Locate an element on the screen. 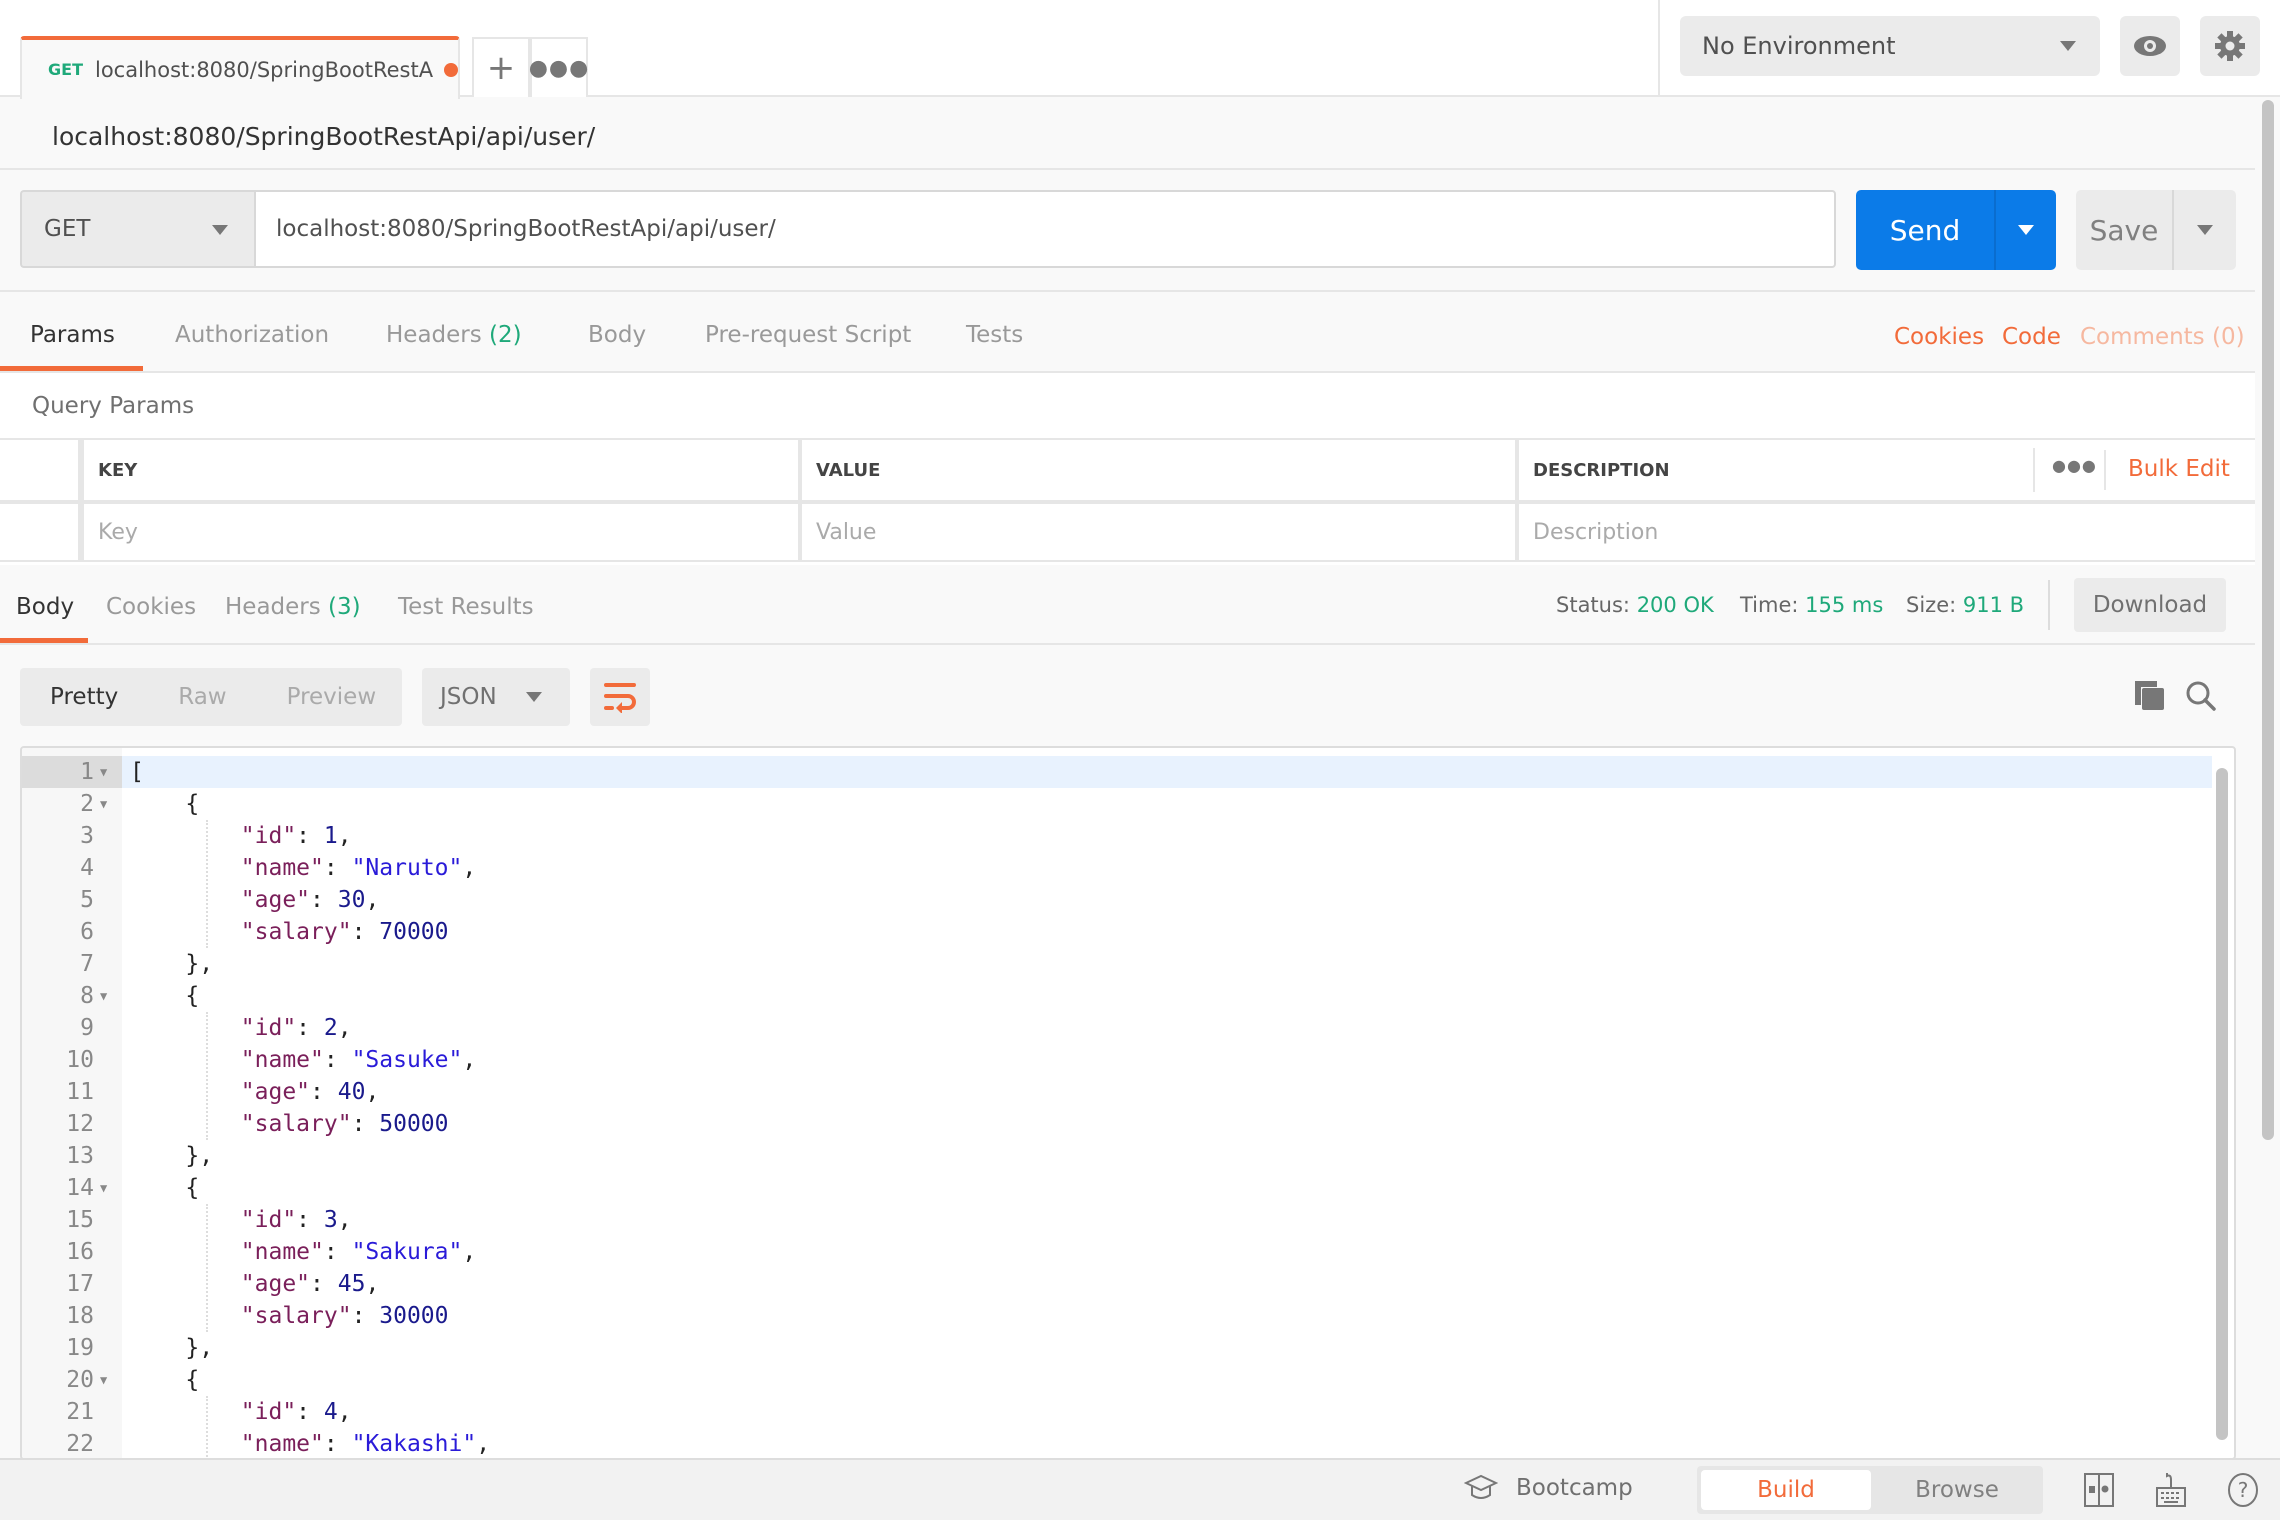 The width and height of the screenshot is (2280, 1520). tab-params: Params is located at coordinates (72, 335).